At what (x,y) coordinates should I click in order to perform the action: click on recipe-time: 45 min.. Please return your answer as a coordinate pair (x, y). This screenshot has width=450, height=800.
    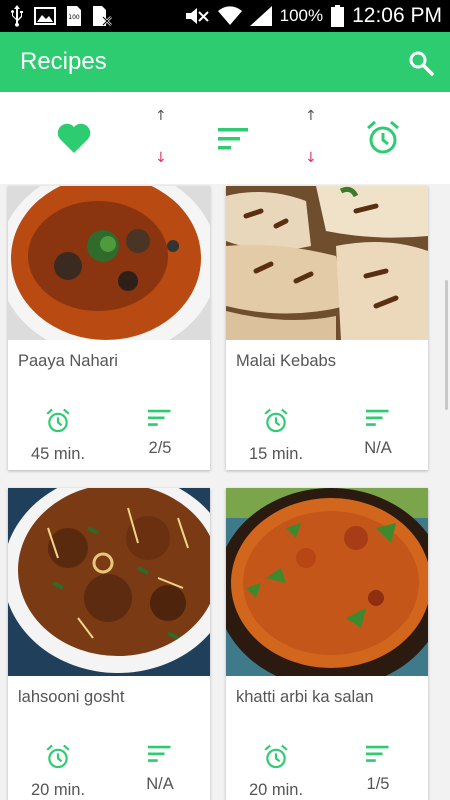
    Looking at the image, I should click on (58, 454).